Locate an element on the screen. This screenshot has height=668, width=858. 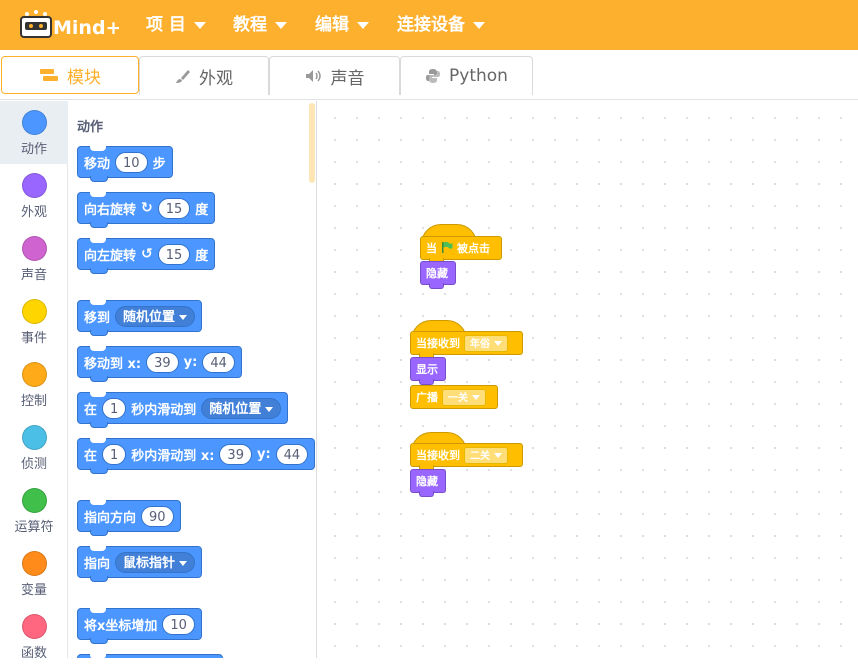
block-goto: 移到 随机位置 is located at coordinates (140, 318).